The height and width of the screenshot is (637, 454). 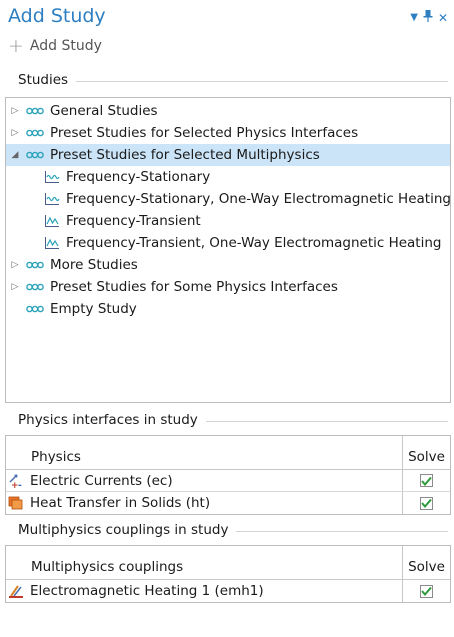 What do you see at coordinates (120, 503) in the screenshot?
I see `row-name: Heat Transfer in Solids (ht)` at bounding box center [120, 503].